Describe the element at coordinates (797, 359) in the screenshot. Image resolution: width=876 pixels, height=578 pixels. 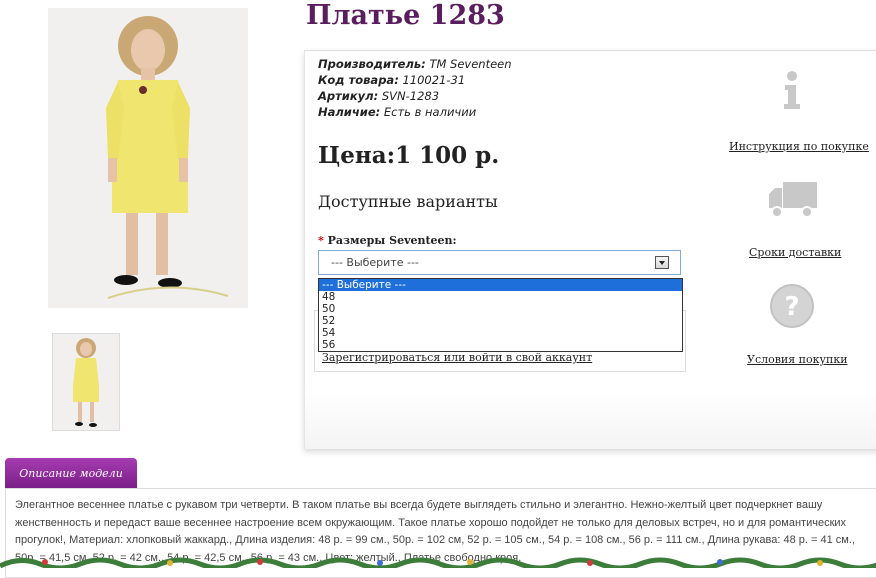
I see `terms-link: Условия покупки` at that location.